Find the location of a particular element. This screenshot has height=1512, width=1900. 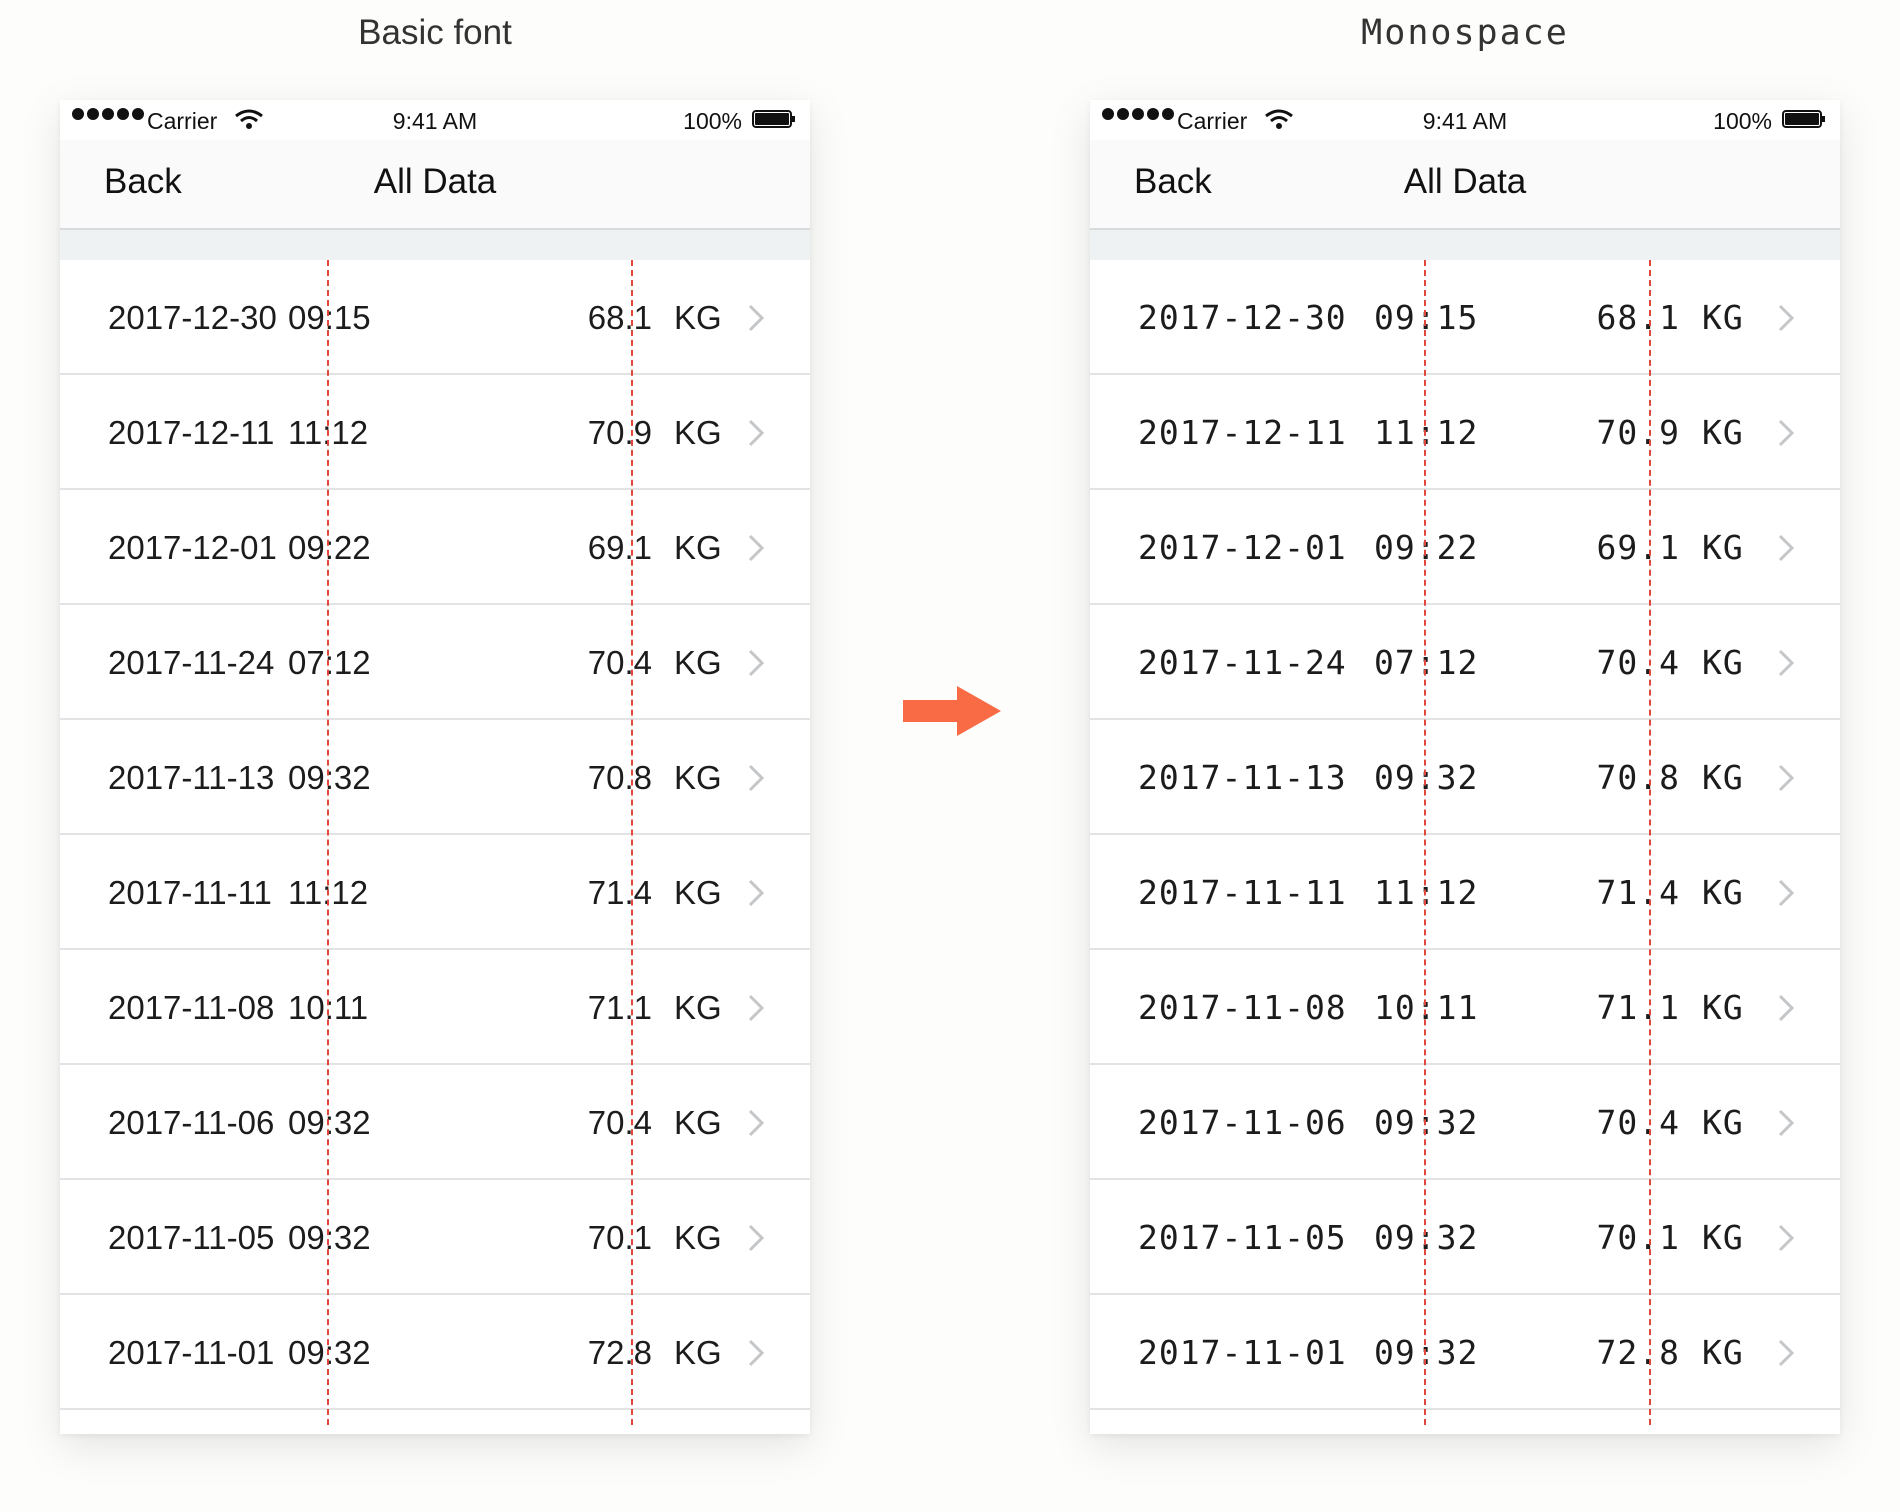

row-time: 07:12 is located at coordinates (1426, 662).